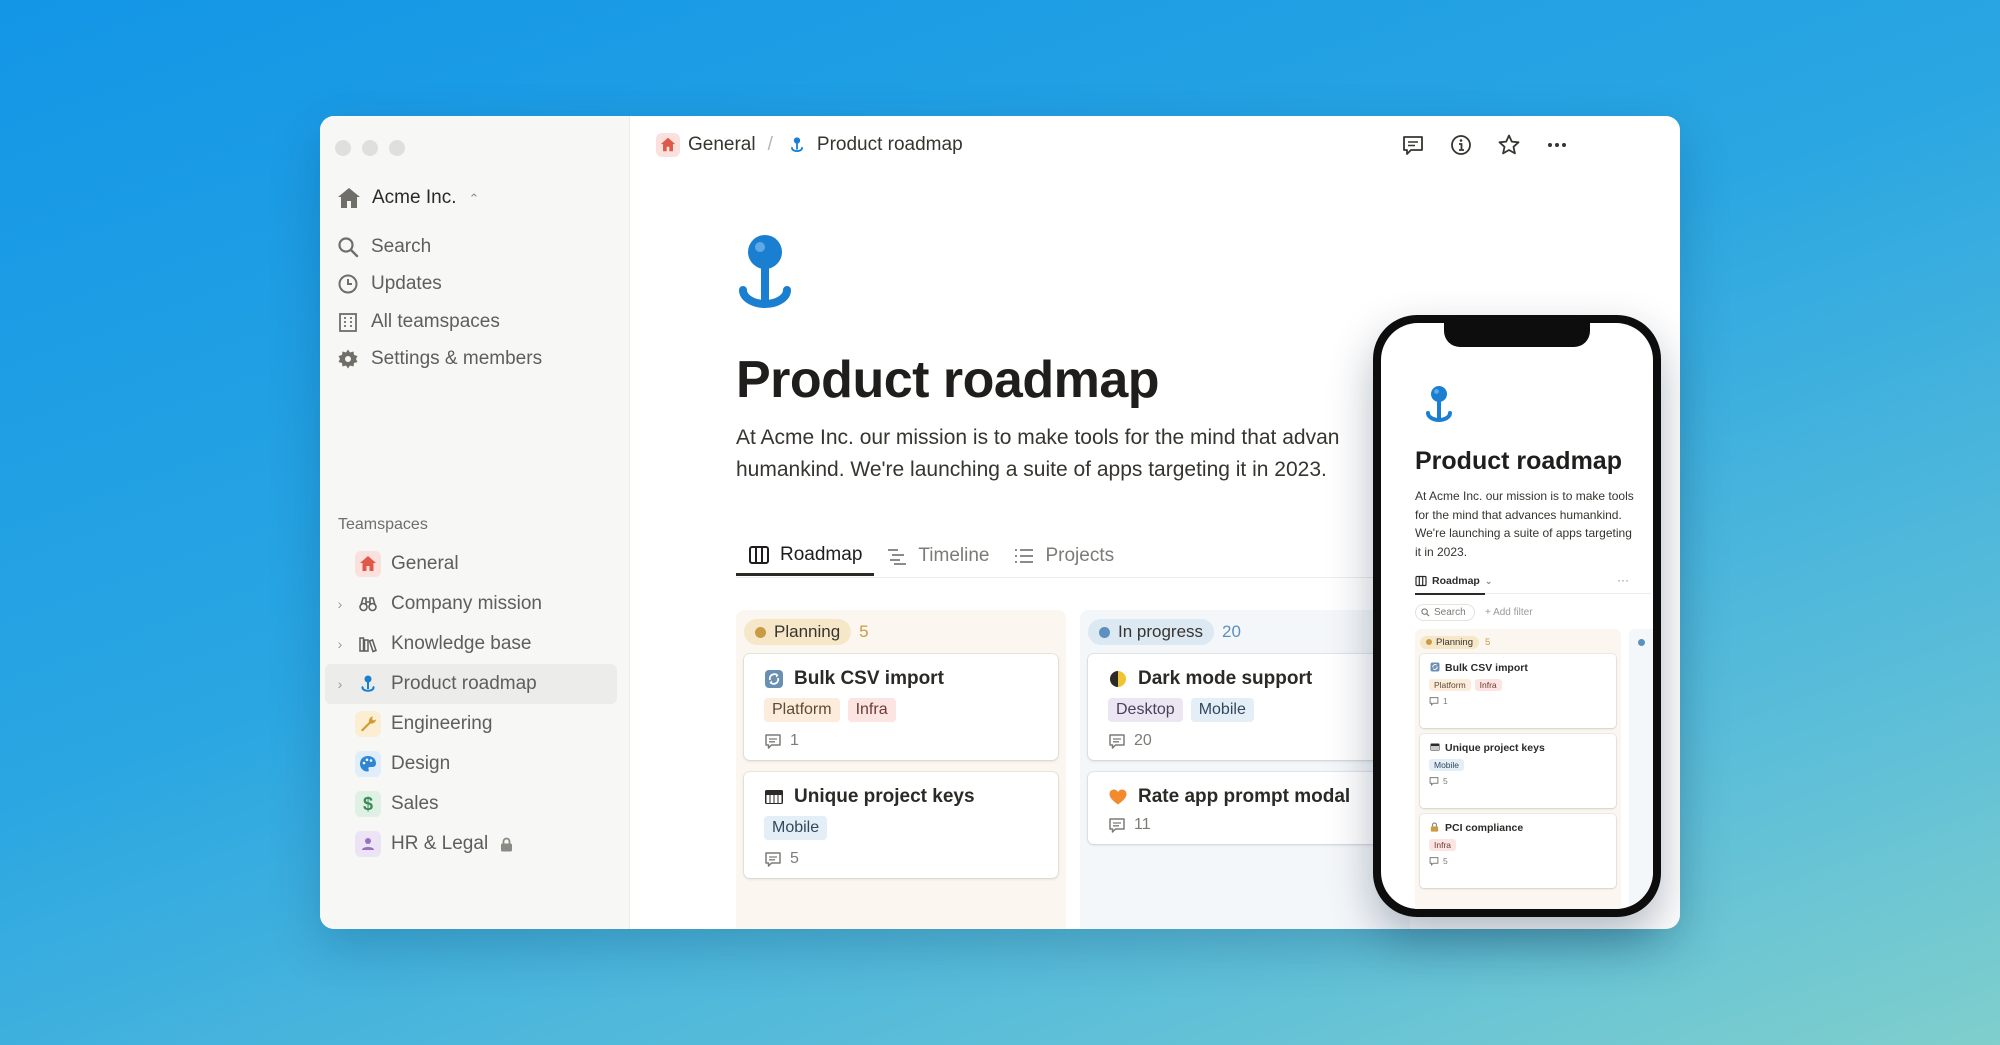  What do you see at coordinates (477, 285) in the screenshot?
I see `sidebar-item-updates: Updates` at bounding box center [477, 285].